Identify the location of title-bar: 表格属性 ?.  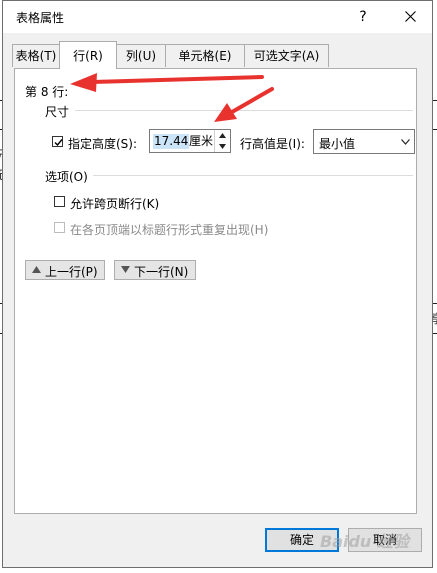
(217, 17).